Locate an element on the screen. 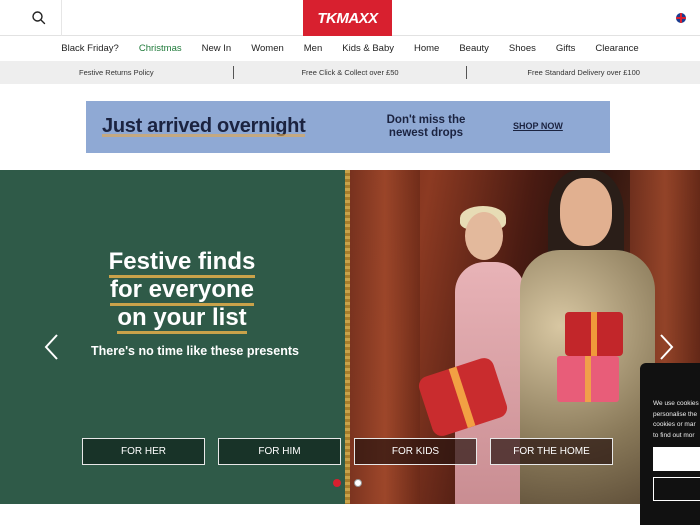 This screenshot has height=525, width=700. cookie-text-line: to find out mor is located at coordinates (674, 435).